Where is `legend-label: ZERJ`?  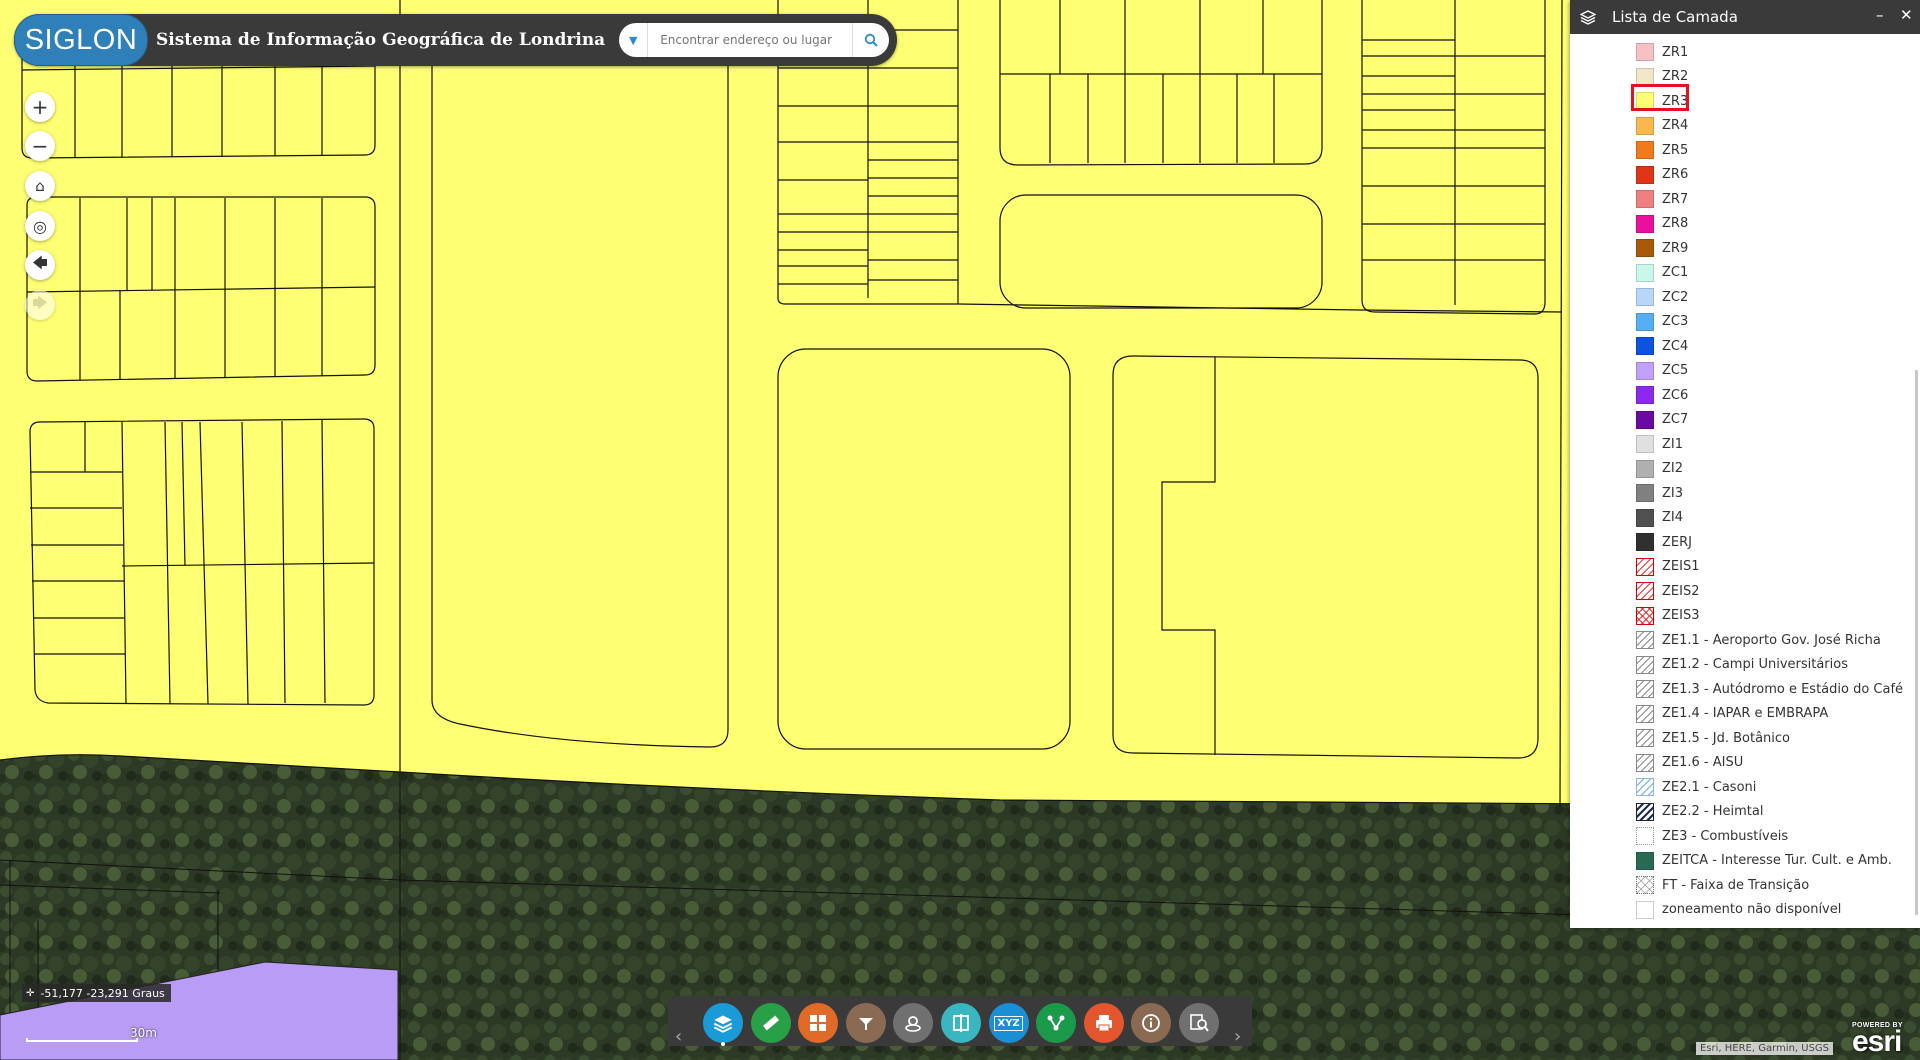 legend-label: ZERJ is located at coordinates (1677, 542).